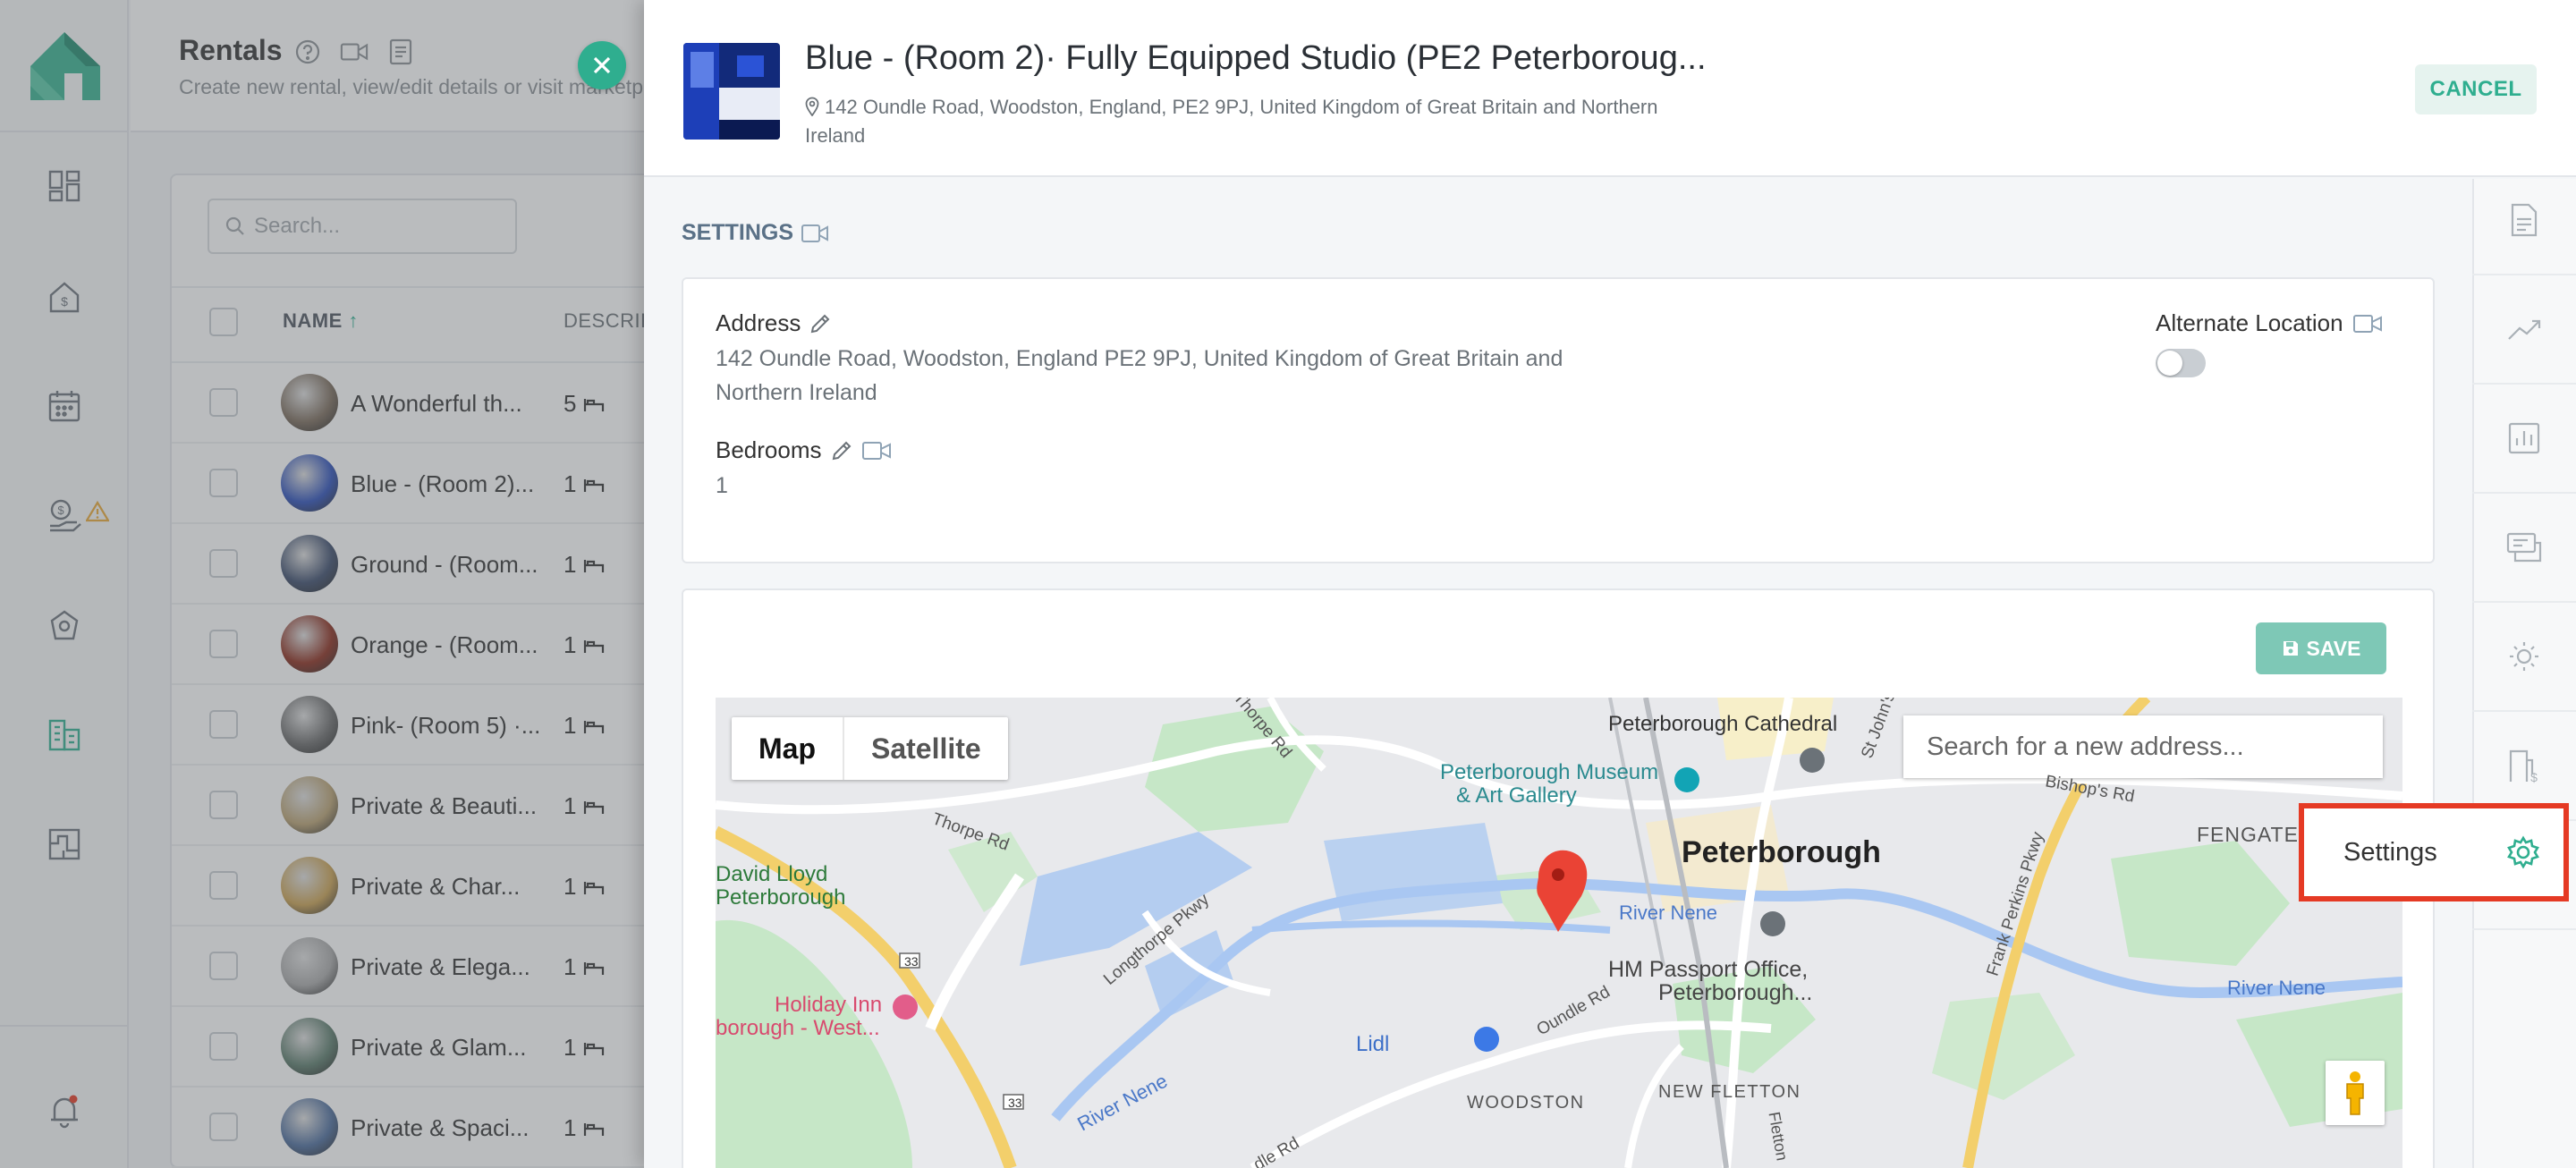  What do you see at coordinates (2390, 852) in the screenshot?
I see `settings-label: Settings` at bounding box center [2390, 852].